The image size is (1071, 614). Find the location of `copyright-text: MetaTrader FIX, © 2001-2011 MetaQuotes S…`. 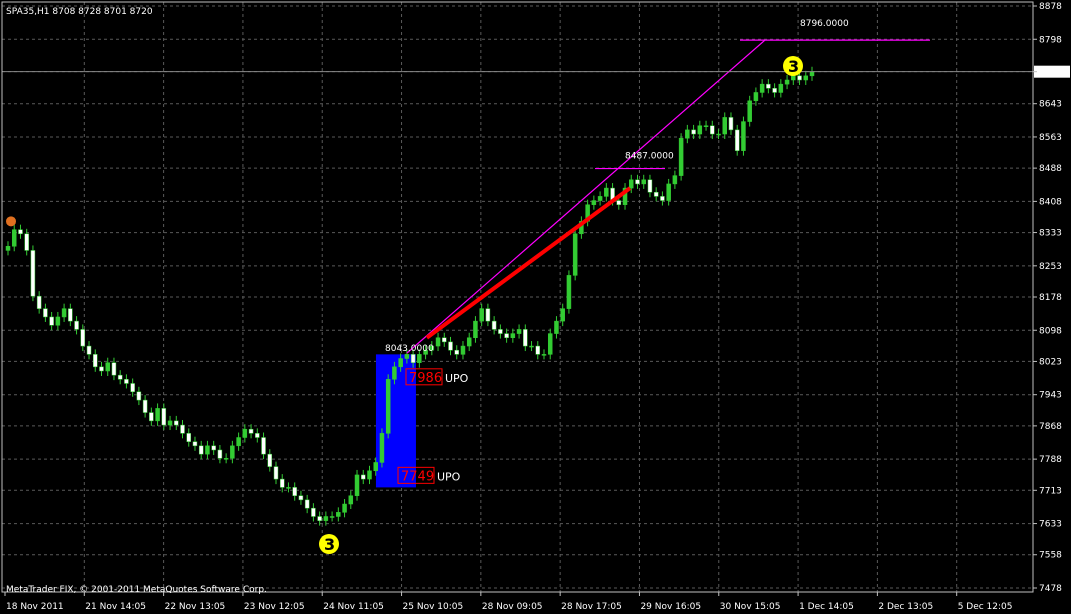

copyright-text: MetaTrader FIX, © 2001-2011 MetaQuotes S… is located at coordinates (136, 590).